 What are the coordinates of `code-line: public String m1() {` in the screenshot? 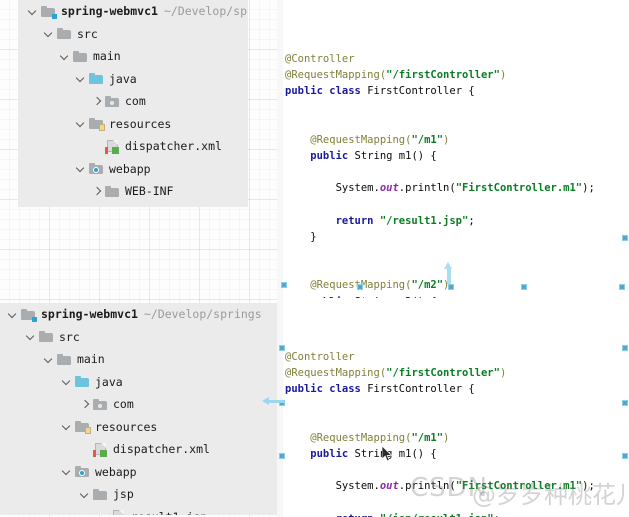 It's located at (361, 155).